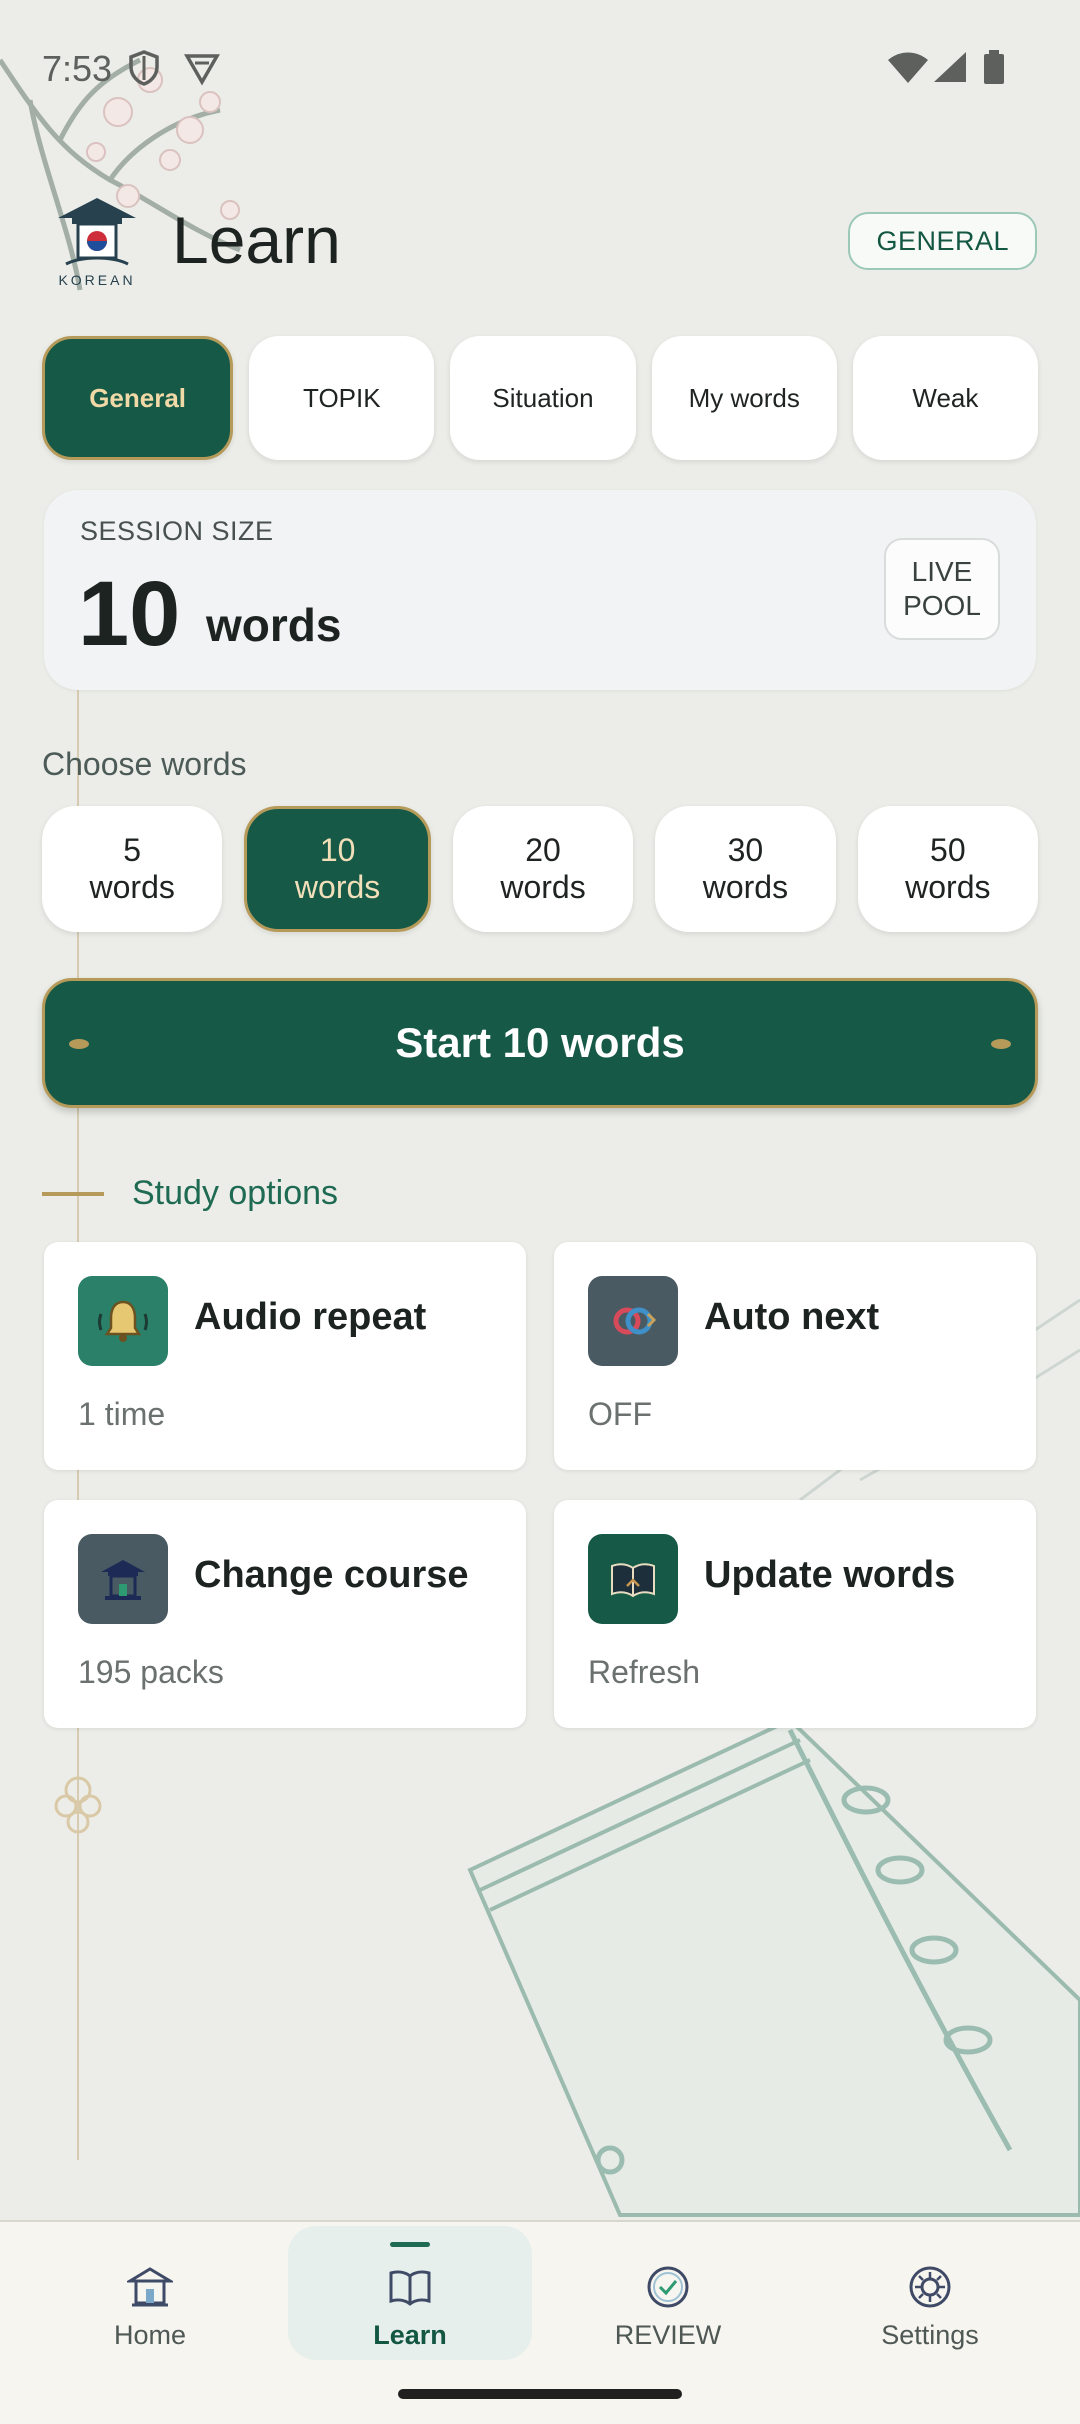 This screenshot has height=2424, width=1080. I want to click on bell-icon, so click(123, 1321).